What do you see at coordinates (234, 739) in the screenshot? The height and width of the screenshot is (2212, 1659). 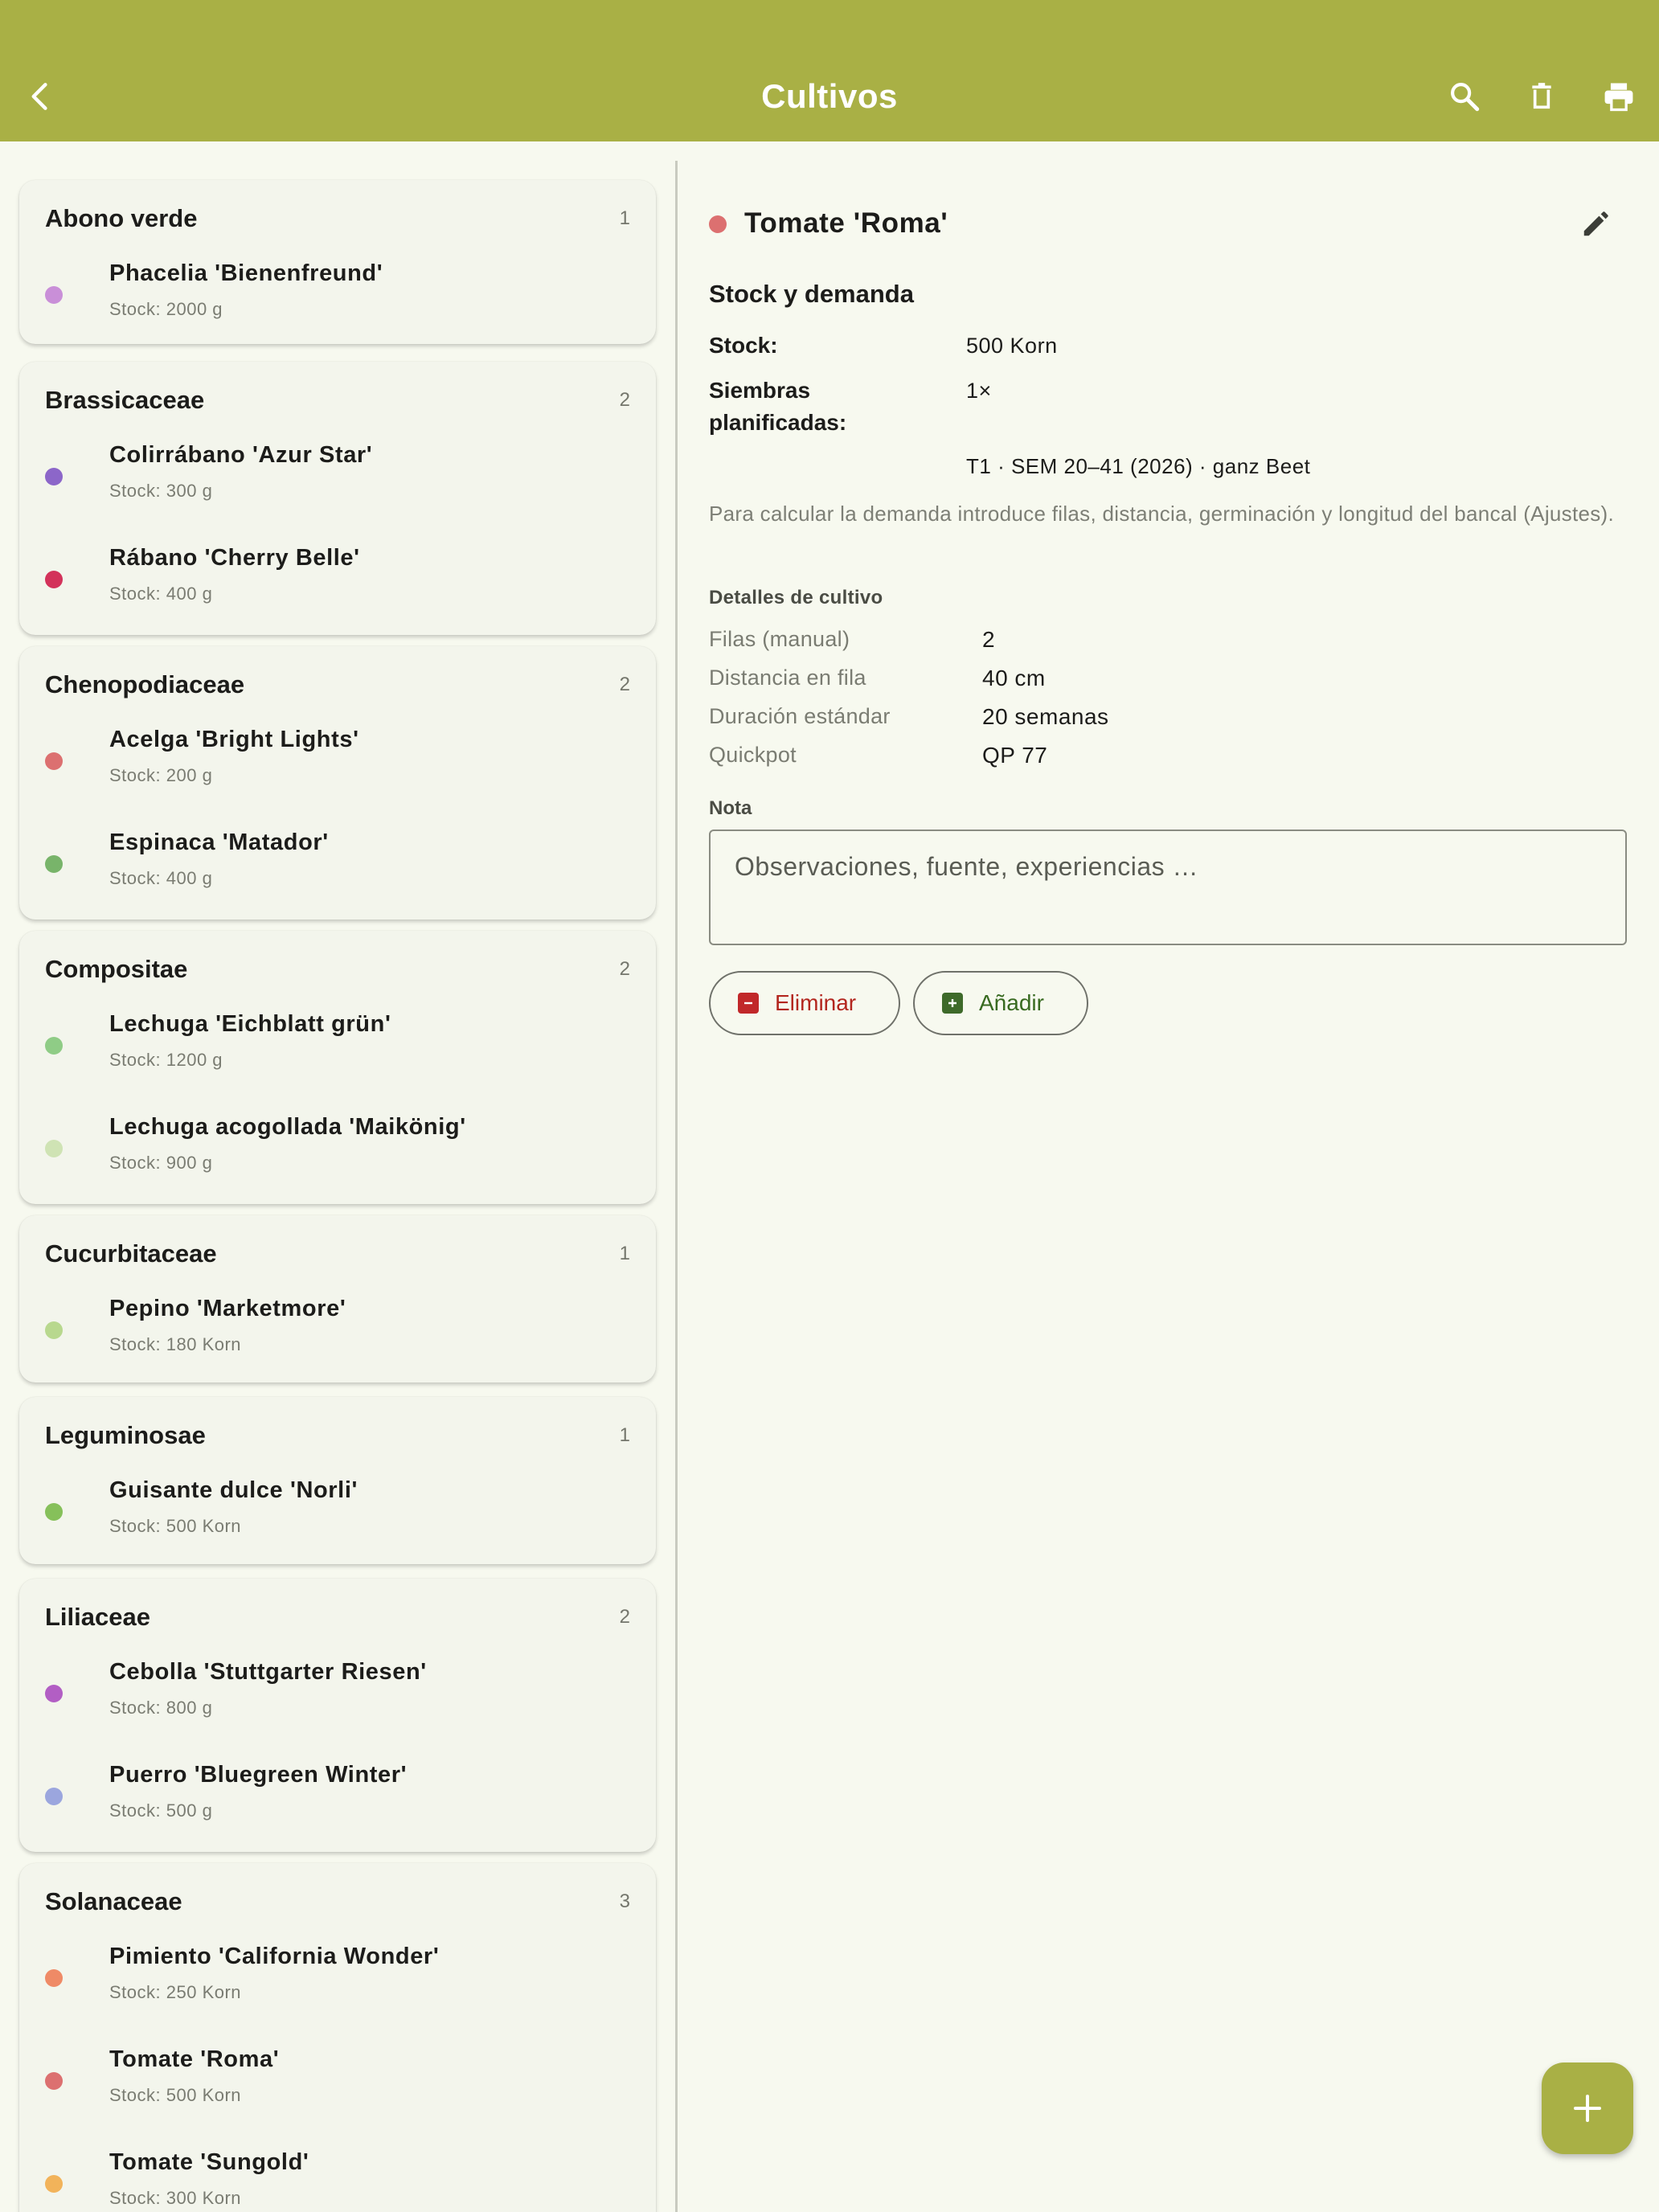 I see `crop-name: Acelga 'Bright Lights'` at bounding box center [234, 739].